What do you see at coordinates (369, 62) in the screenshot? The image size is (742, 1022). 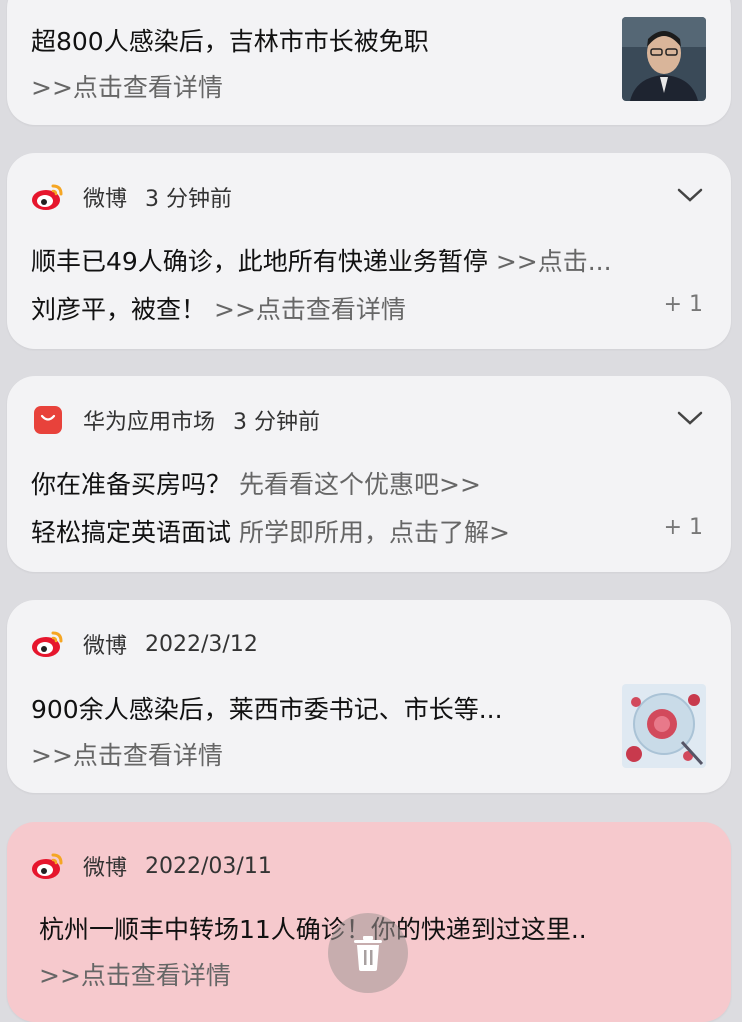 I see `notification-card-1: 超800人感染后，吉林市市长被免职 >>点击查看详情` at bounding box center [369, 62].